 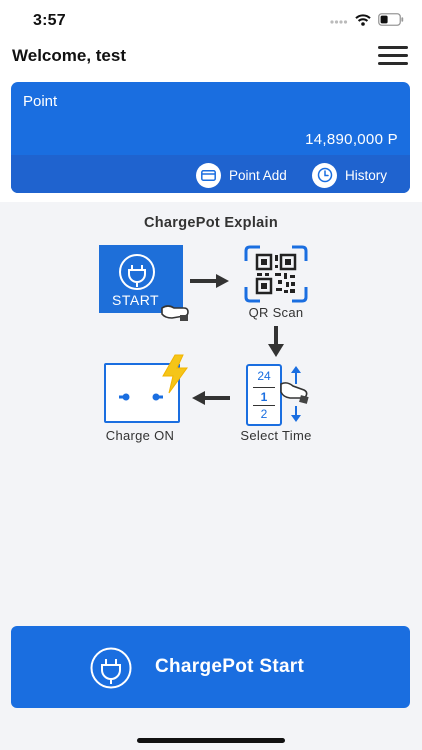 I want to click on home-indicator, so click(x=211, y=740).